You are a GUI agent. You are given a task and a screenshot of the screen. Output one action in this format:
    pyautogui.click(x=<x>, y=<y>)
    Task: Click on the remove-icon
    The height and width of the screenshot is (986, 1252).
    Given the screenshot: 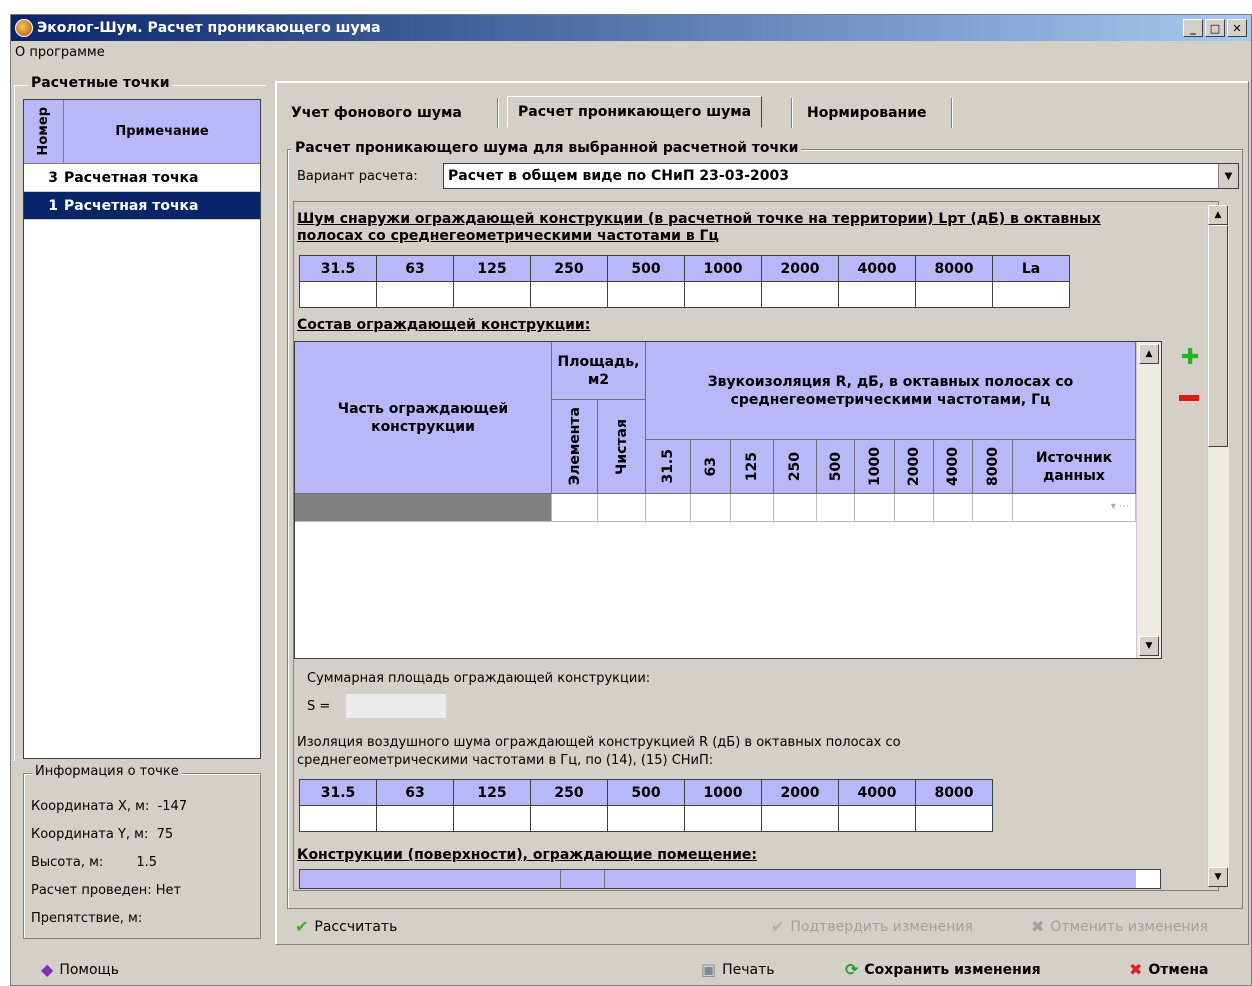 What is the action you would take?
    pyautogui.click(x=1189, y=398)
    